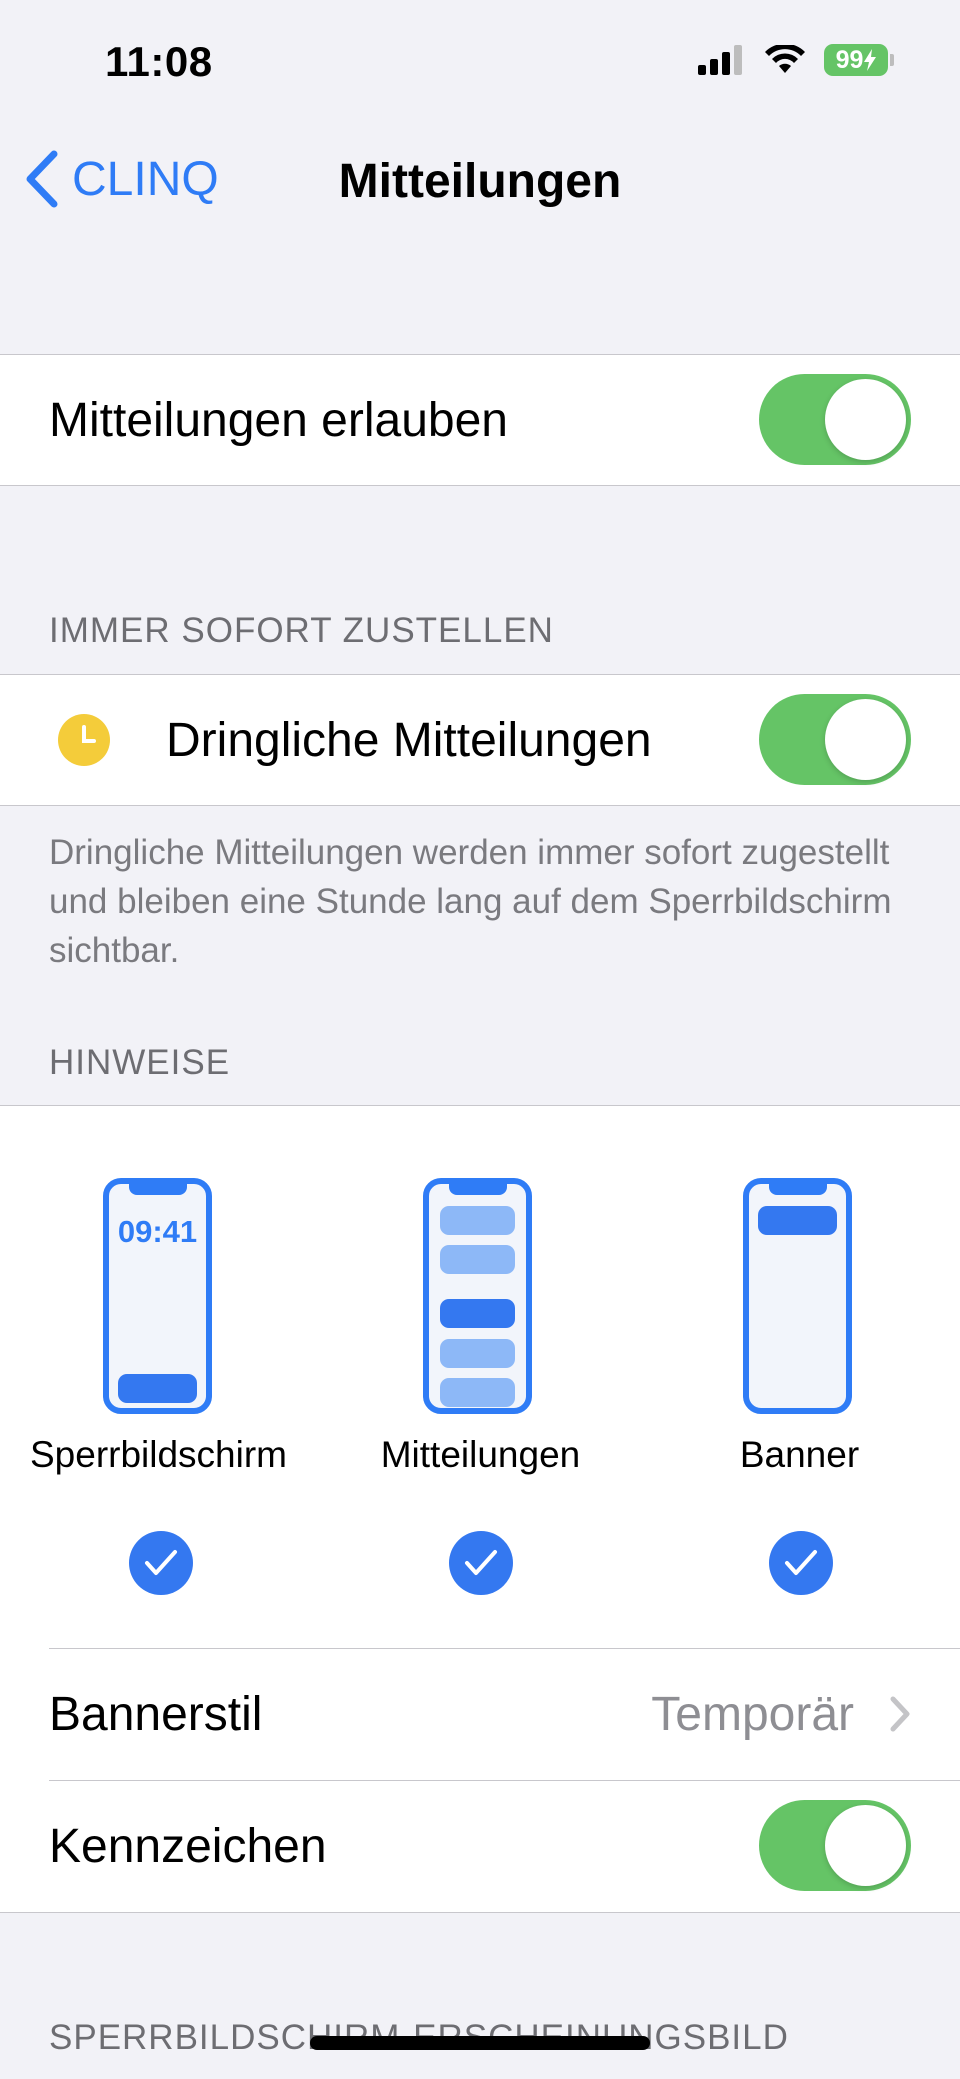  Describe the element at coordinates (480, 2043) in the screenshot. I see `home-indicator` at that location.